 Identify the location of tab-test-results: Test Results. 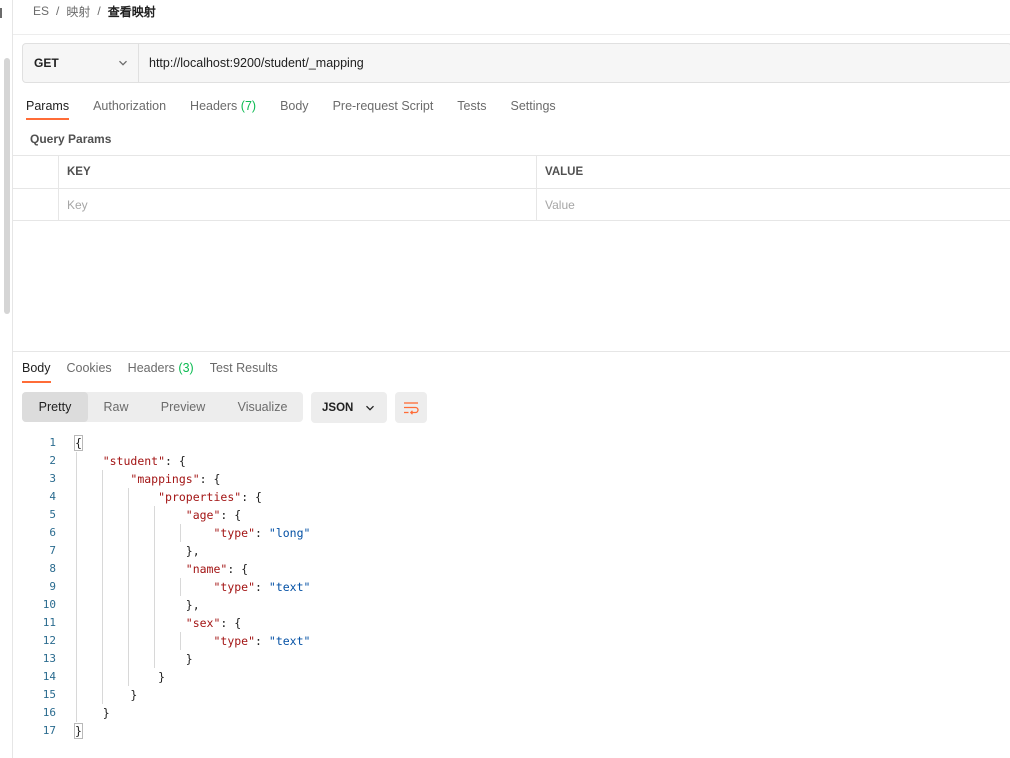
(244, 371).